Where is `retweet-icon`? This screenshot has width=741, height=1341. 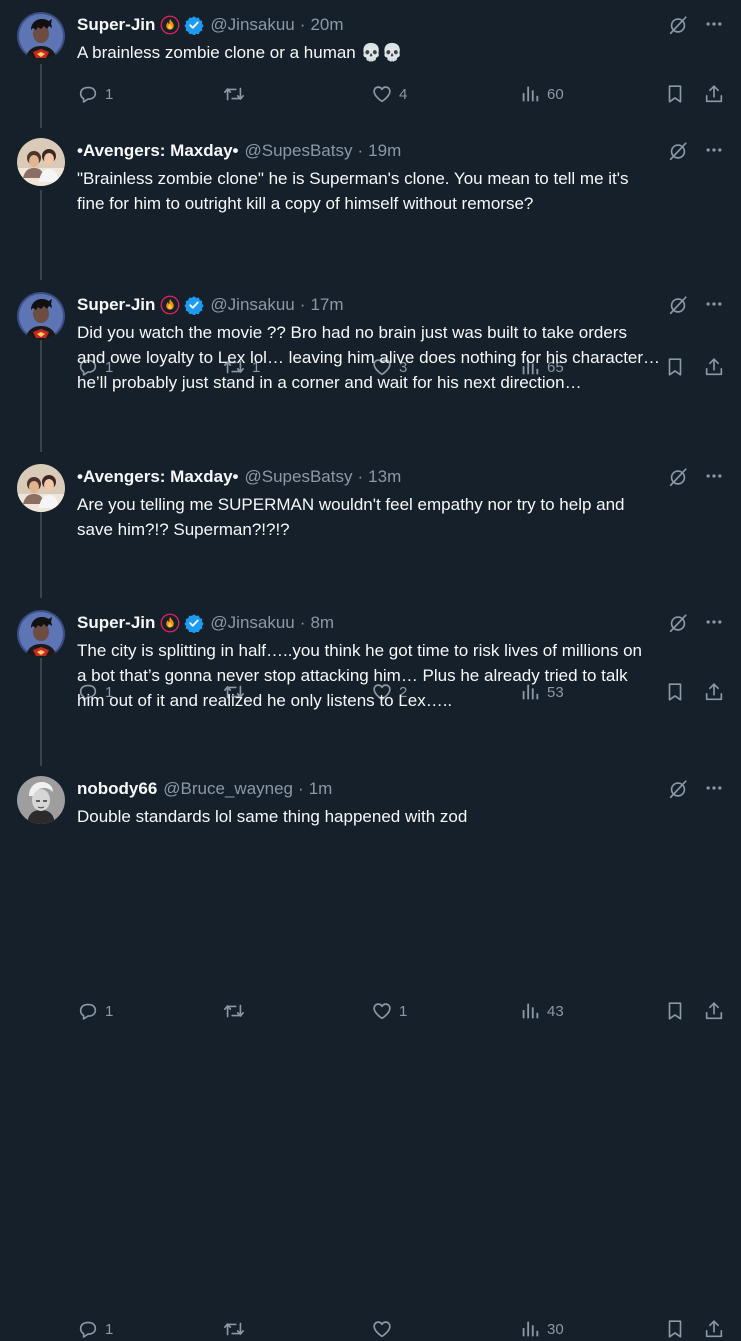
retweet-icon is located at coordinates (234, 94).